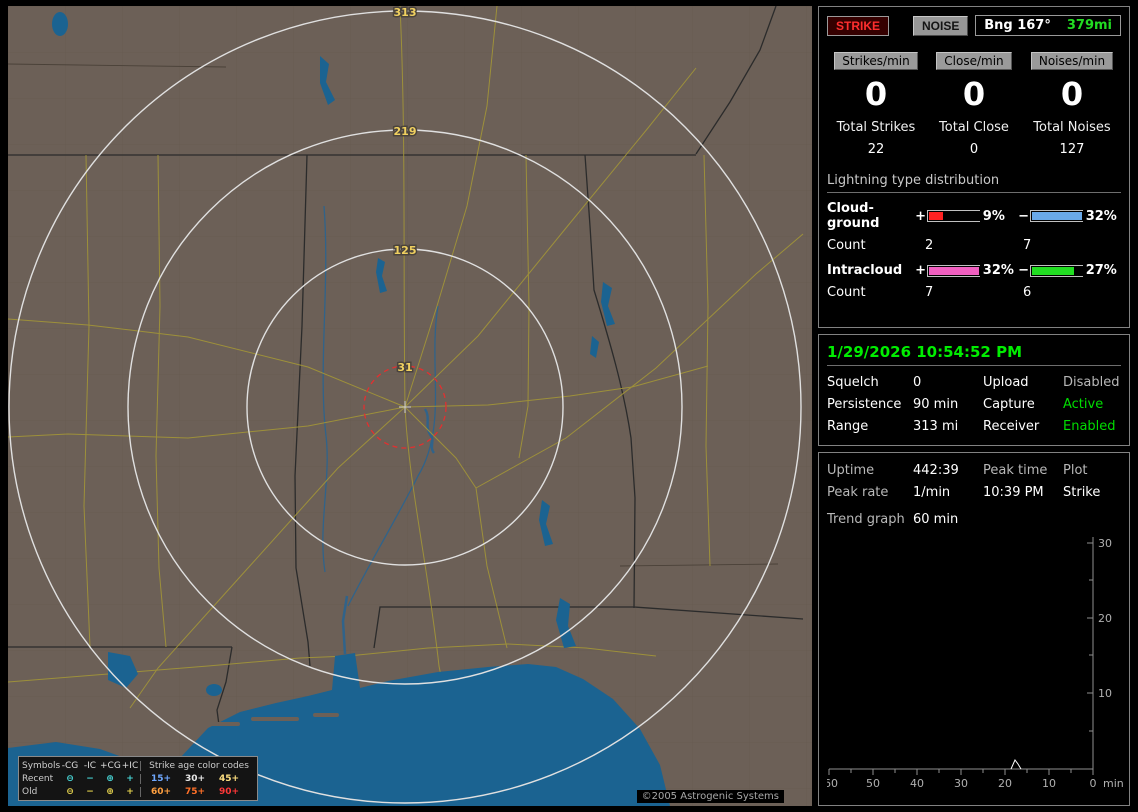  I want to click on neg-cg-icon: ⊖, so click(70, 778).